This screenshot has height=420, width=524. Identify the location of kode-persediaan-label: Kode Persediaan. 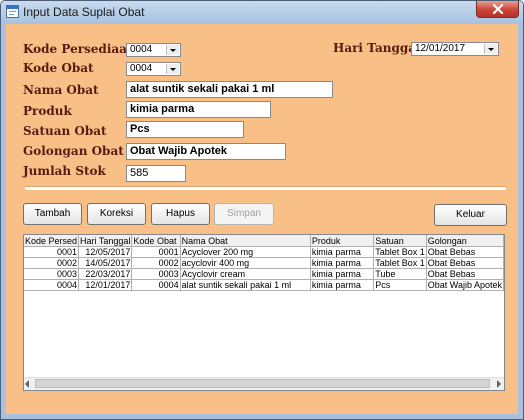
(79, 49).